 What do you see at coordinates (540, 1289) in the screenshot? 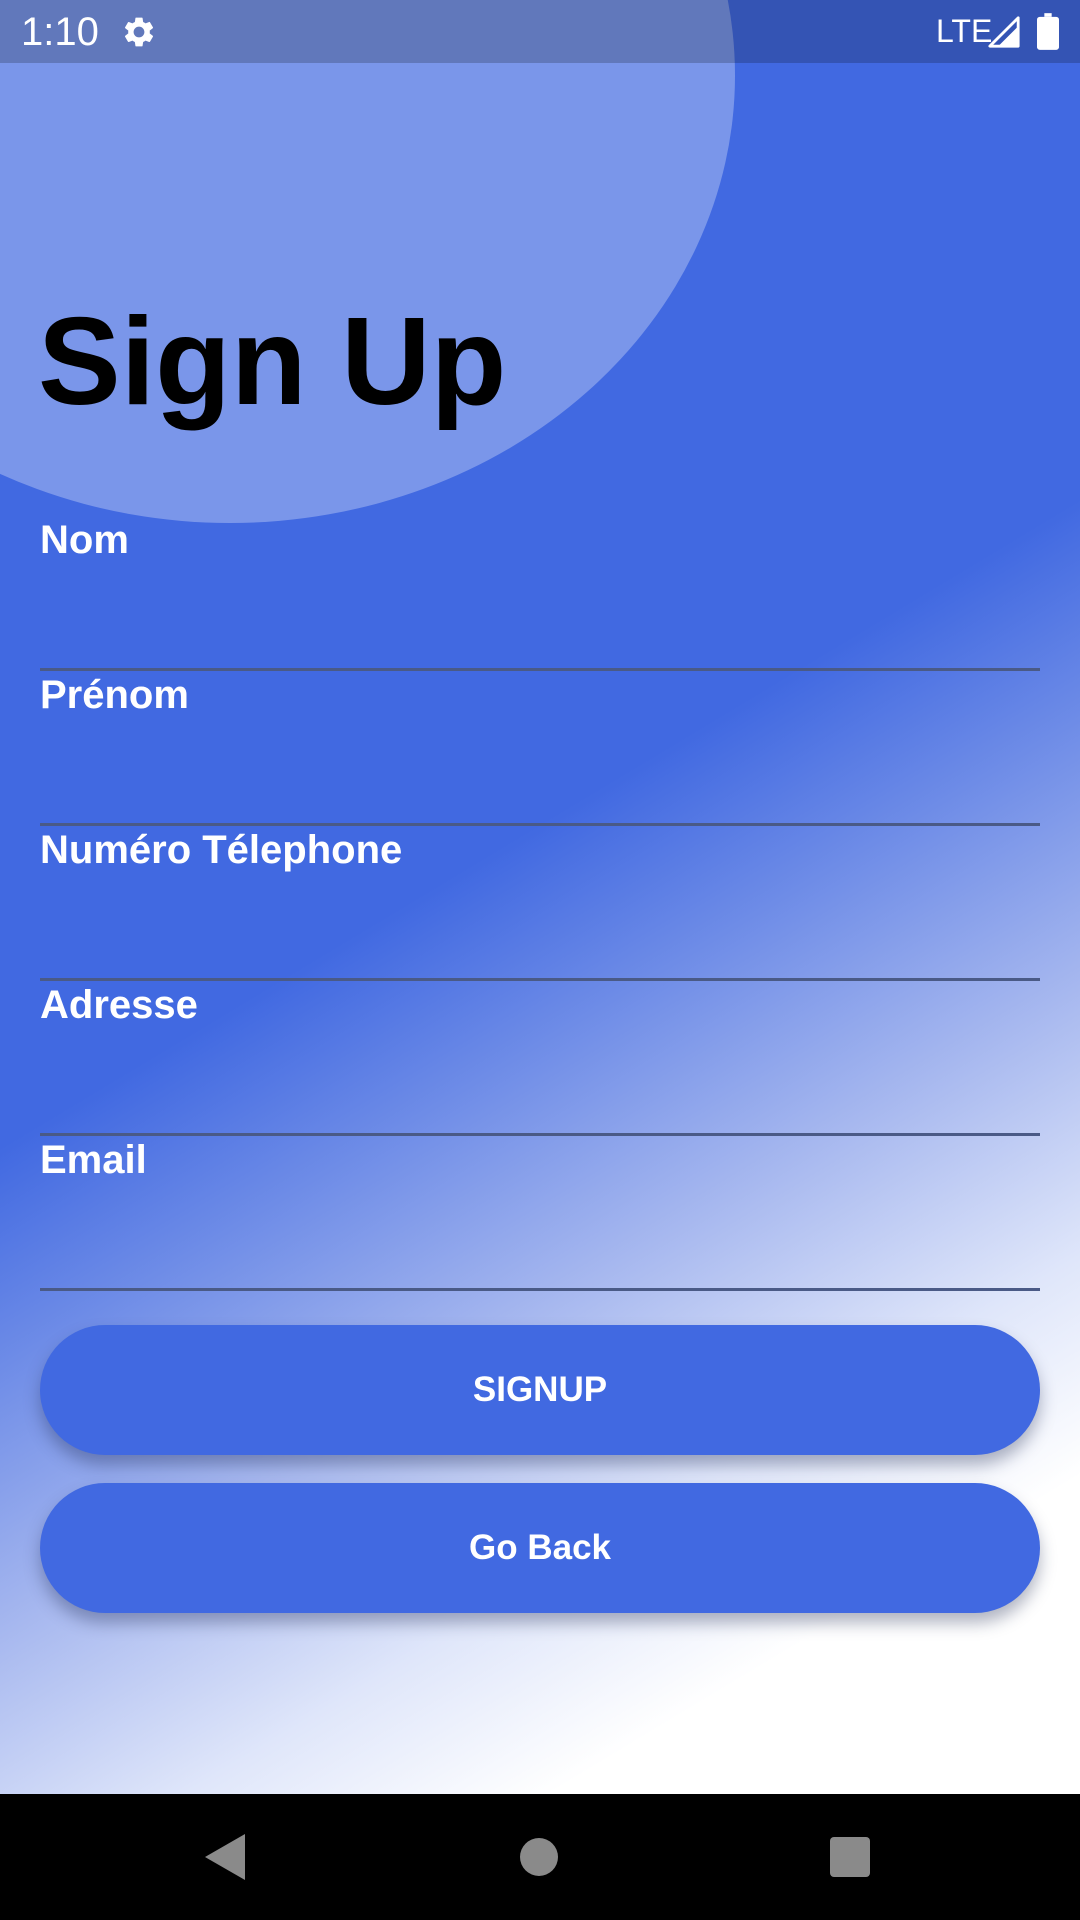
I see `email-field-underline` at bounding box center [540, 1289].